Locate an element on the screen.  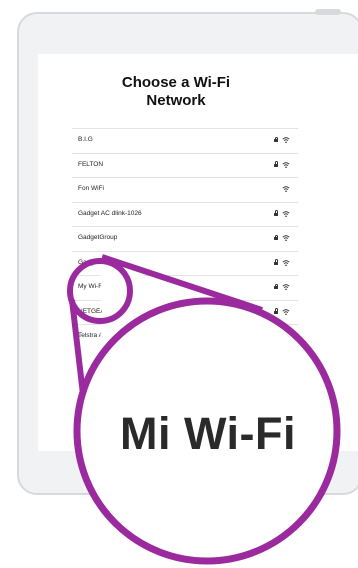
wifi-network-row: My Wi-Fi Network is located at coordinates (185, 287).